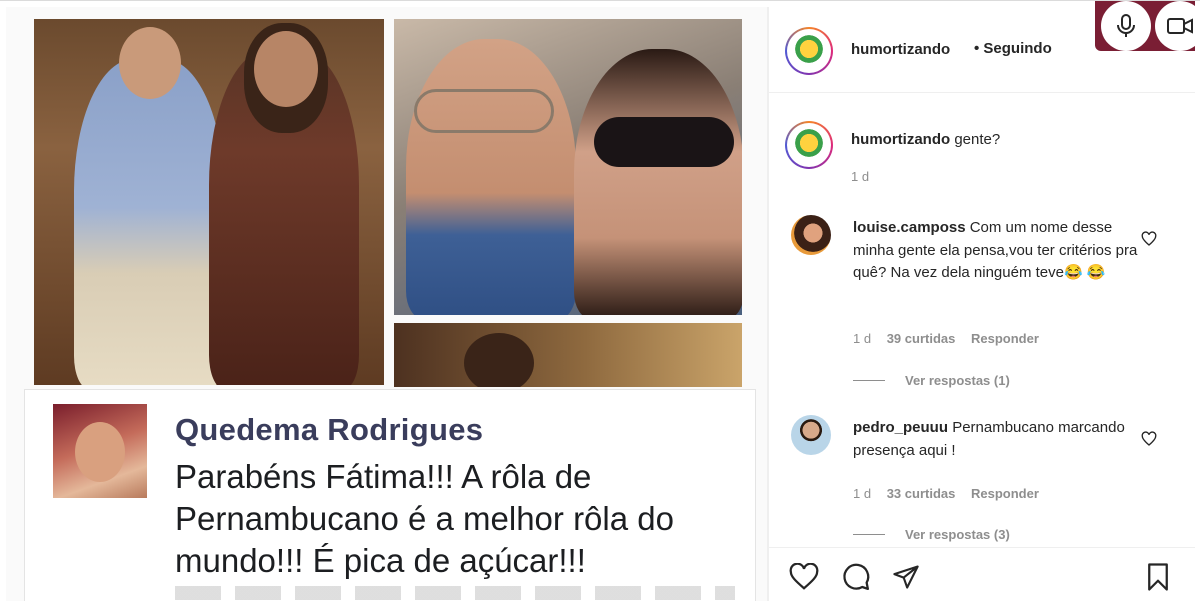 The image size is (1200, 601). Describe the element at coordinates (900, 427) in the screenshot. I see `comment-username: pedro_peuuu` at that location.